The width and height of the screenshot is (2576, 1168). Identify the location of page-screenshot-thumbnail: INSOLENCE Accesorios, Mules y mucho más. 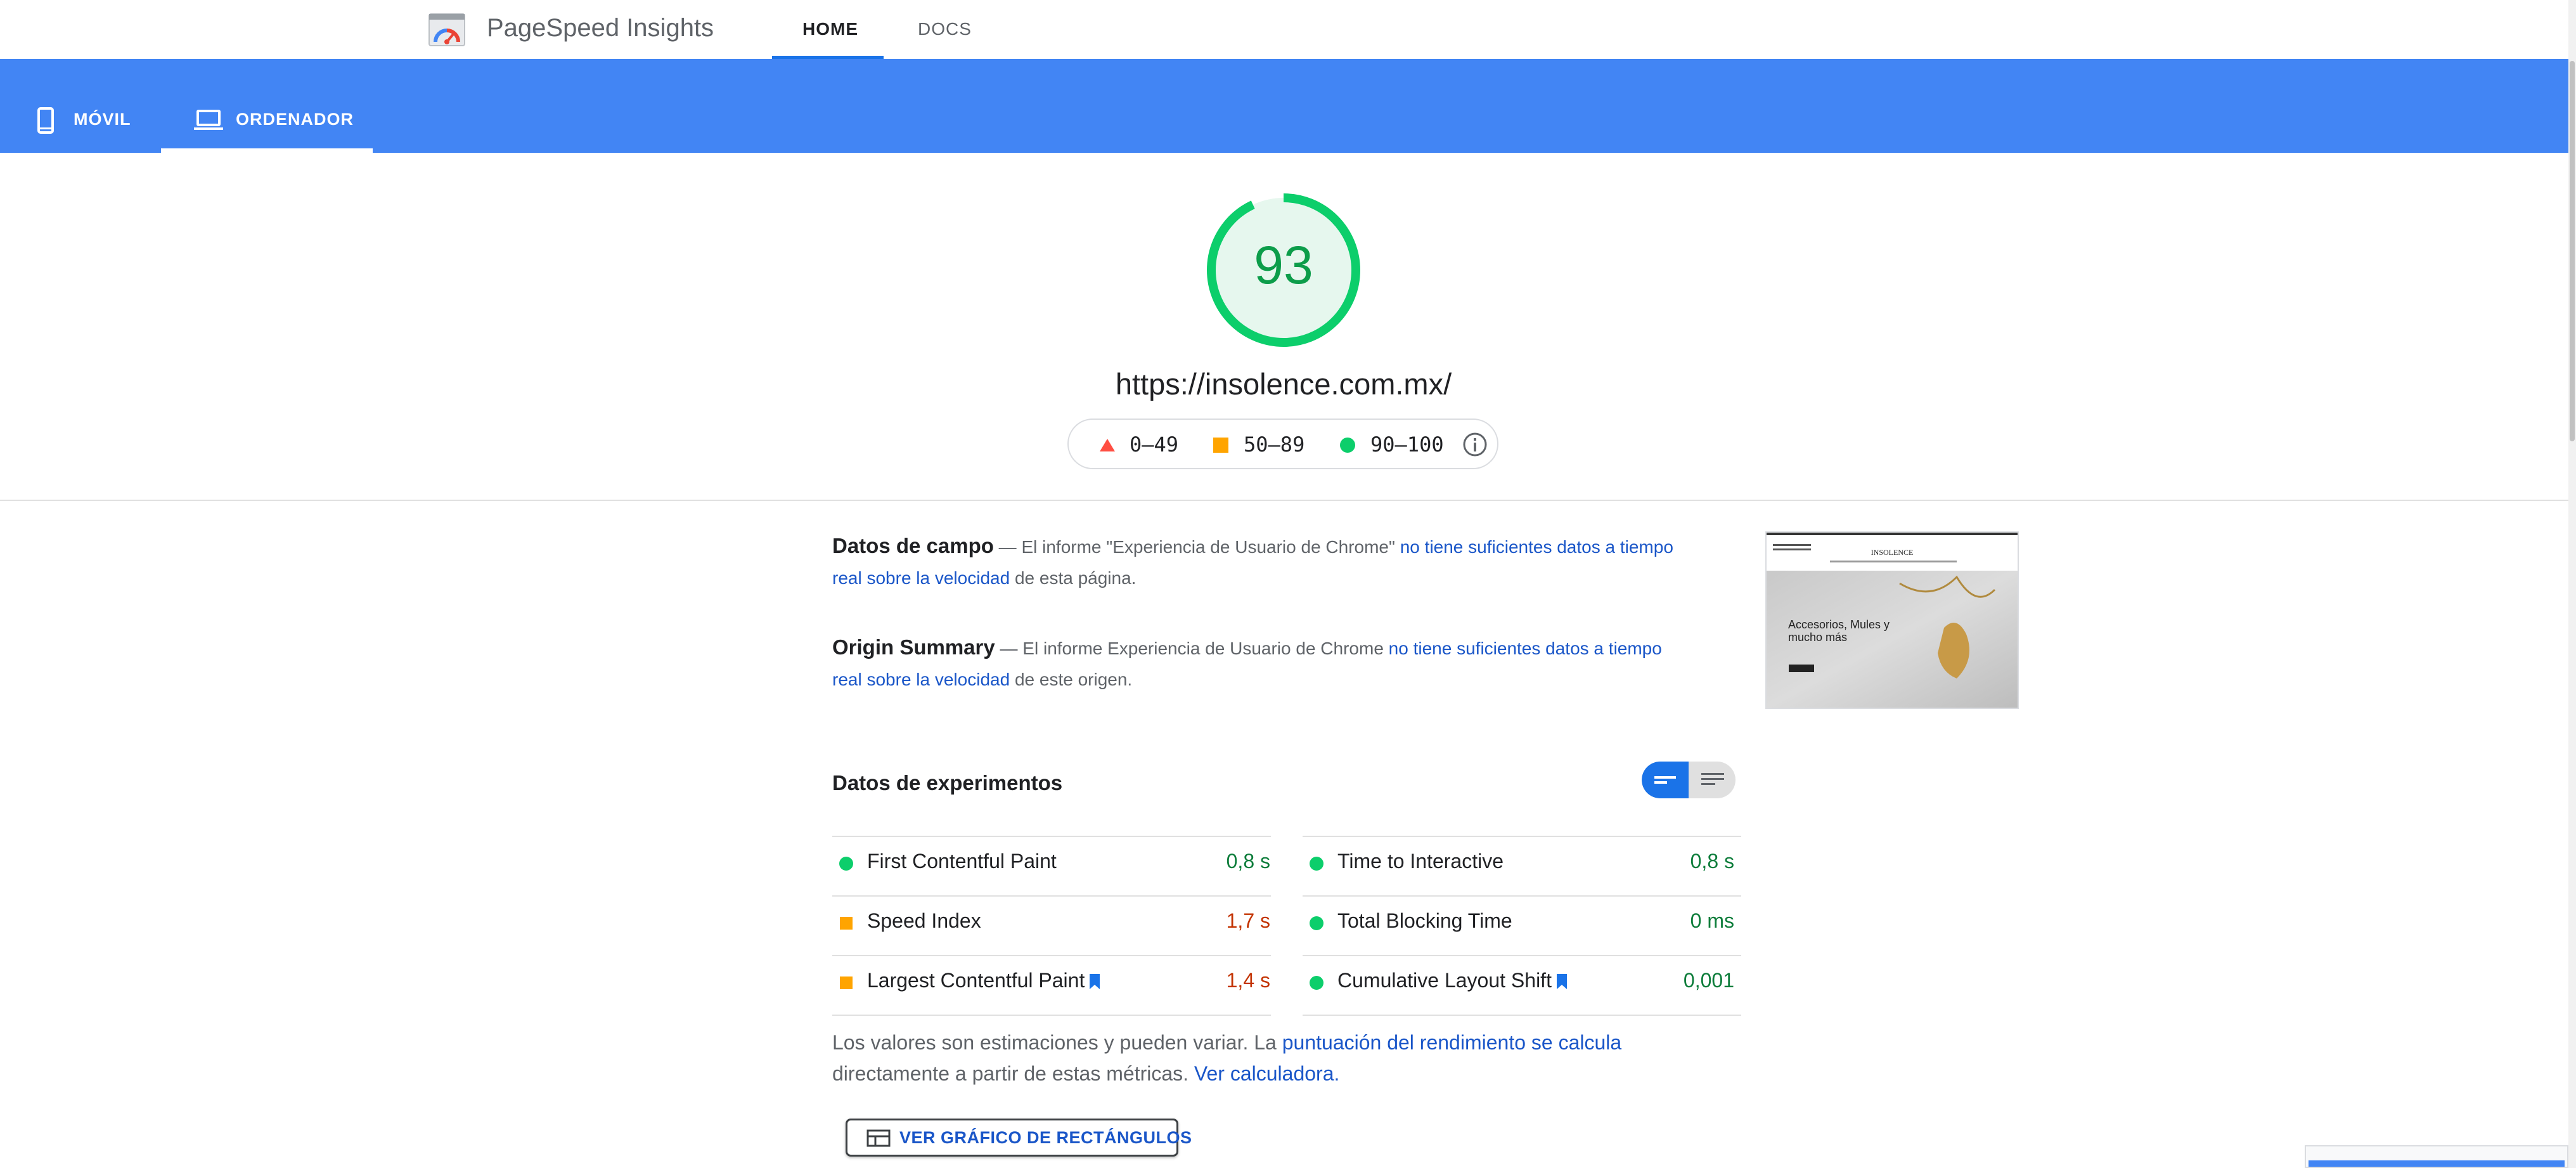
(1892, 620).